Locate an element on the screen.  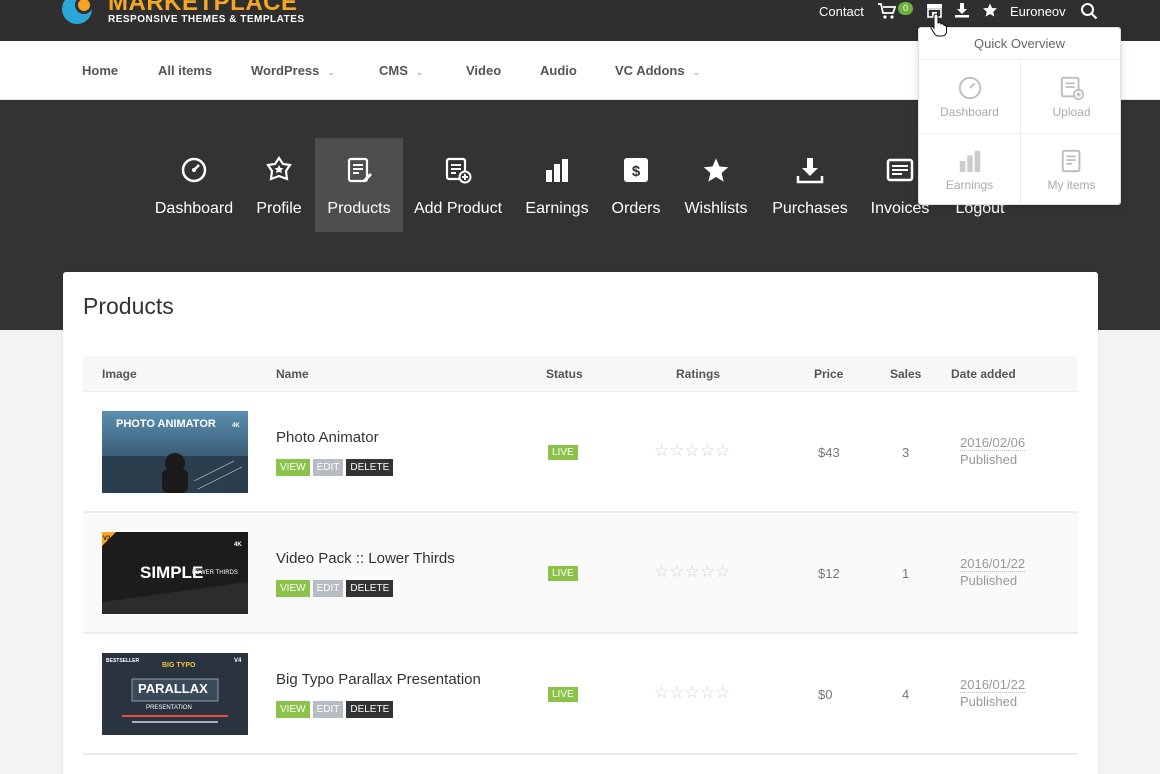
column-header-status: Status is located at coordinates (564, 374).